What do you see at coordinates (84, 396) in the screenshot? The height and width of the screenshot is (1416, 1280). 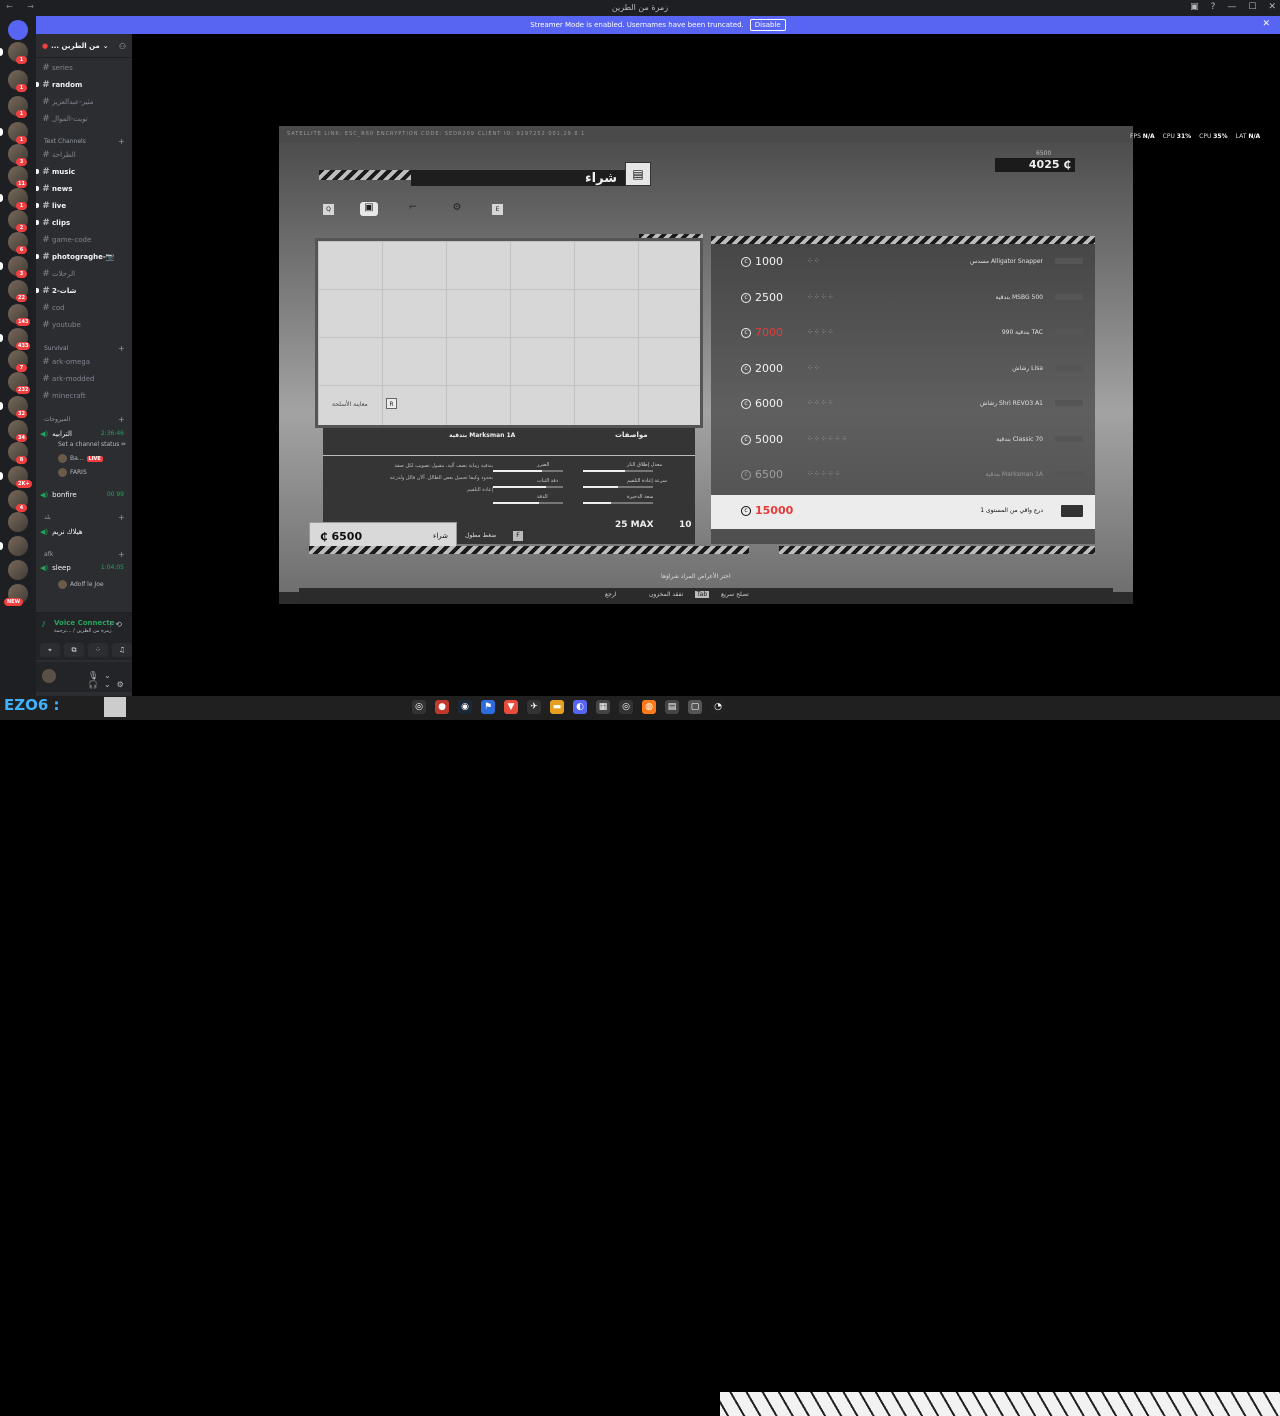 I see `channel-item: # minecraft` at bounding box center [84, 396].